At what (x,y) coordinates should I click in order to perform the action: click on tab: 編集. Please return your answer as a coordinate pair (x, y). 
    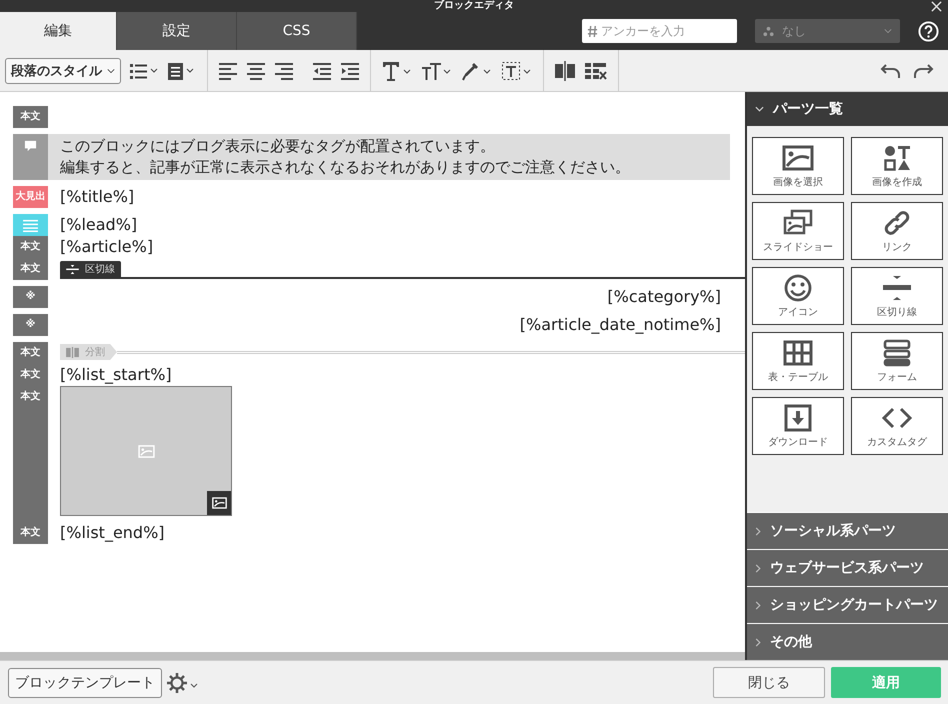
    Looking at the image, I should click on (58, 31).